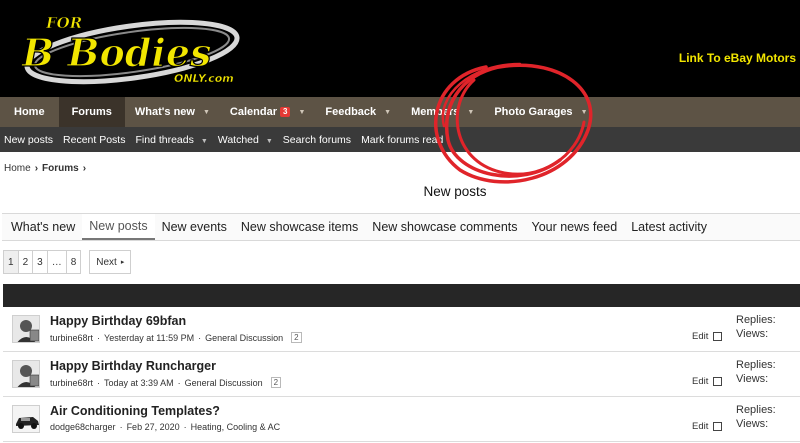  What do you see at coordinates (133, 366) in the screenshot?
I see `thread-title: Happy Birthday Runcharger` at bounding box center [133, 366].